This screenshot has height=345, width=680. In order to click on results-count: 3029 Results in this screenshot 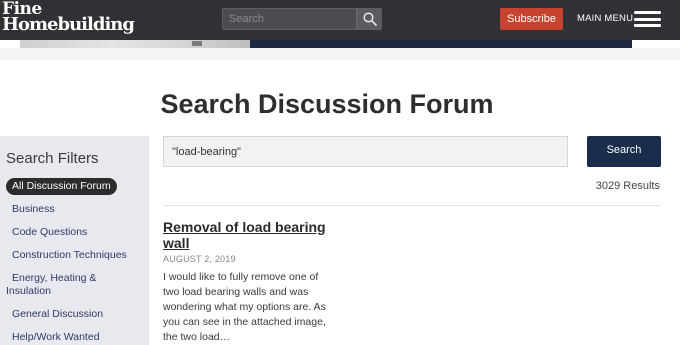, I will do `click(627, 186)`.